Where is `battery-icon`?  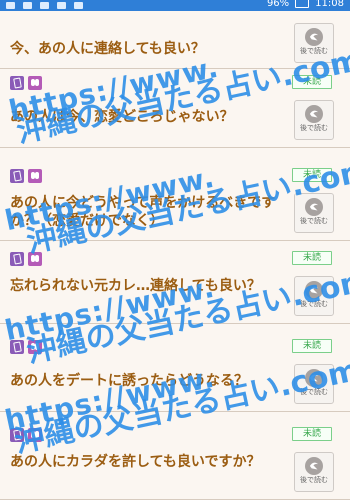
battery-icon is located at coordinates (302, 4).